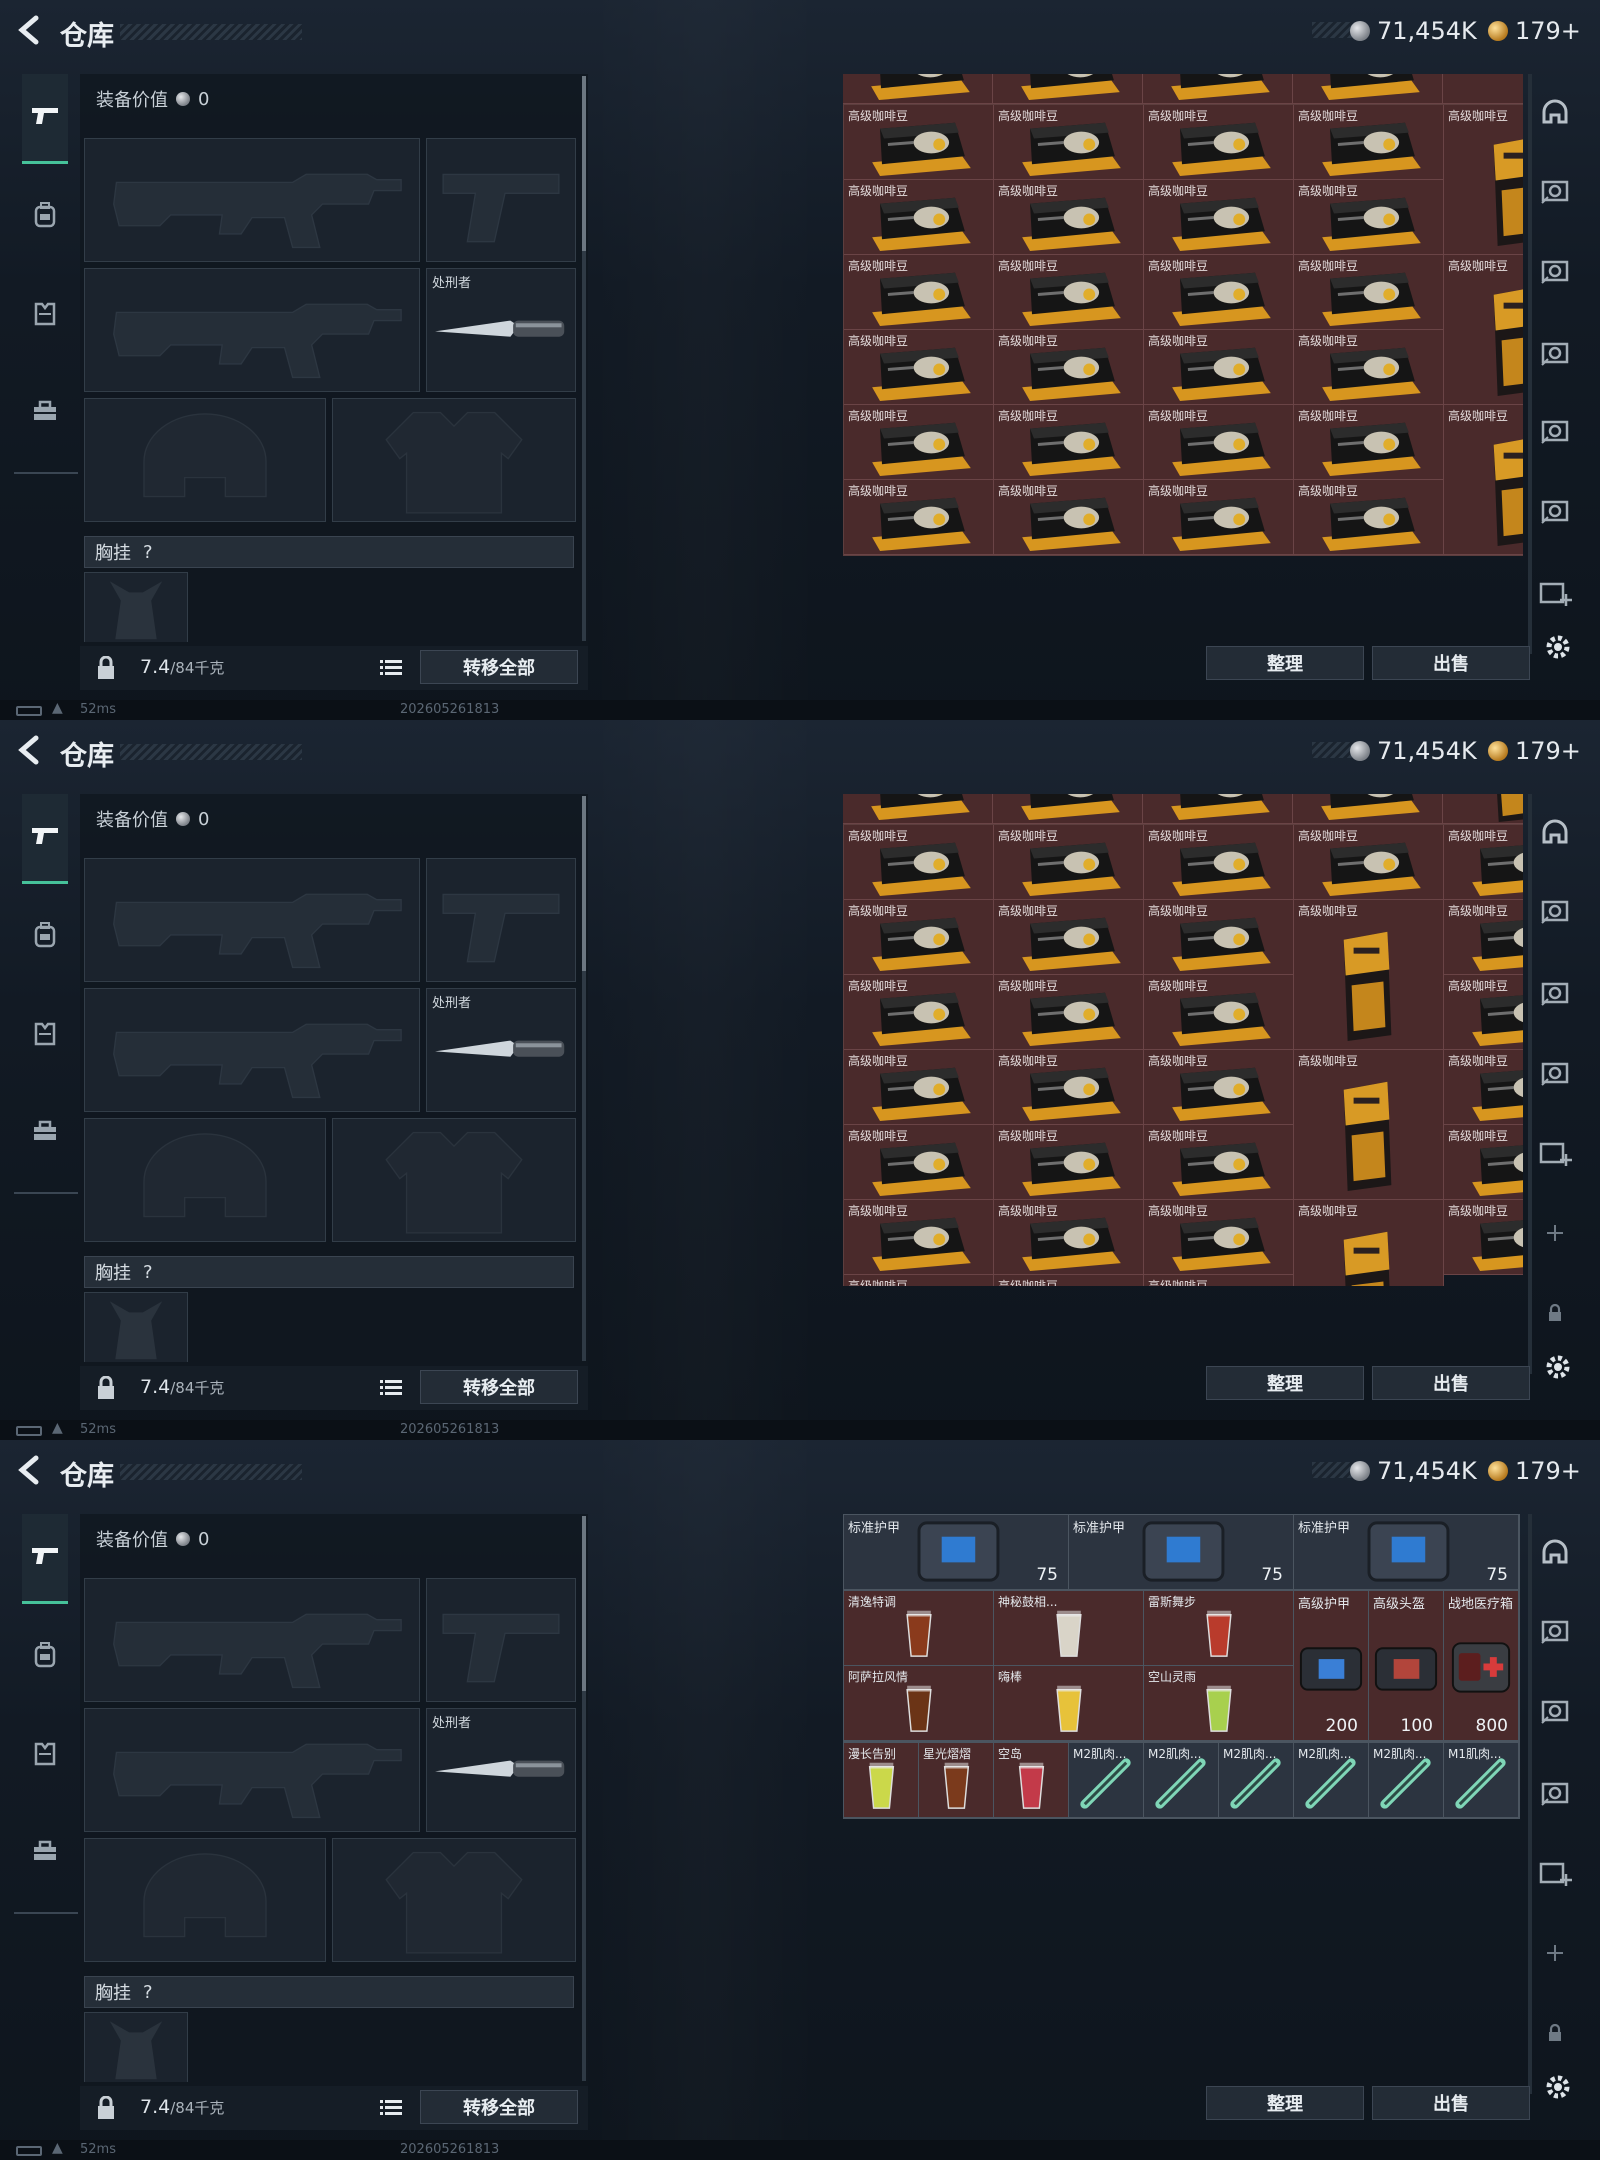 The image size is (1600, 2160). What do you see at coordinates (30, 1470) in the screenshot?
I see `back-icon` at bounding box center [30, 1470].